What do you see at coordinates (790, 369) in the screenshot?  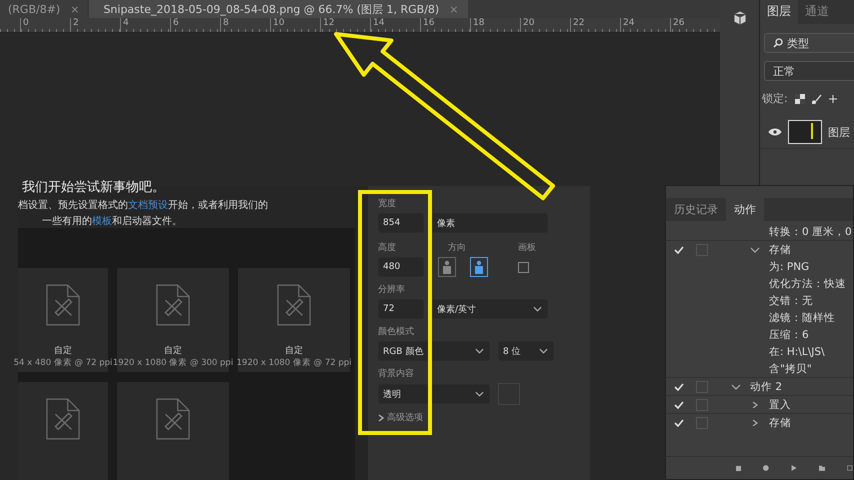 I see `action-label: 含"拷贝"` at bounding box center [790, 369].